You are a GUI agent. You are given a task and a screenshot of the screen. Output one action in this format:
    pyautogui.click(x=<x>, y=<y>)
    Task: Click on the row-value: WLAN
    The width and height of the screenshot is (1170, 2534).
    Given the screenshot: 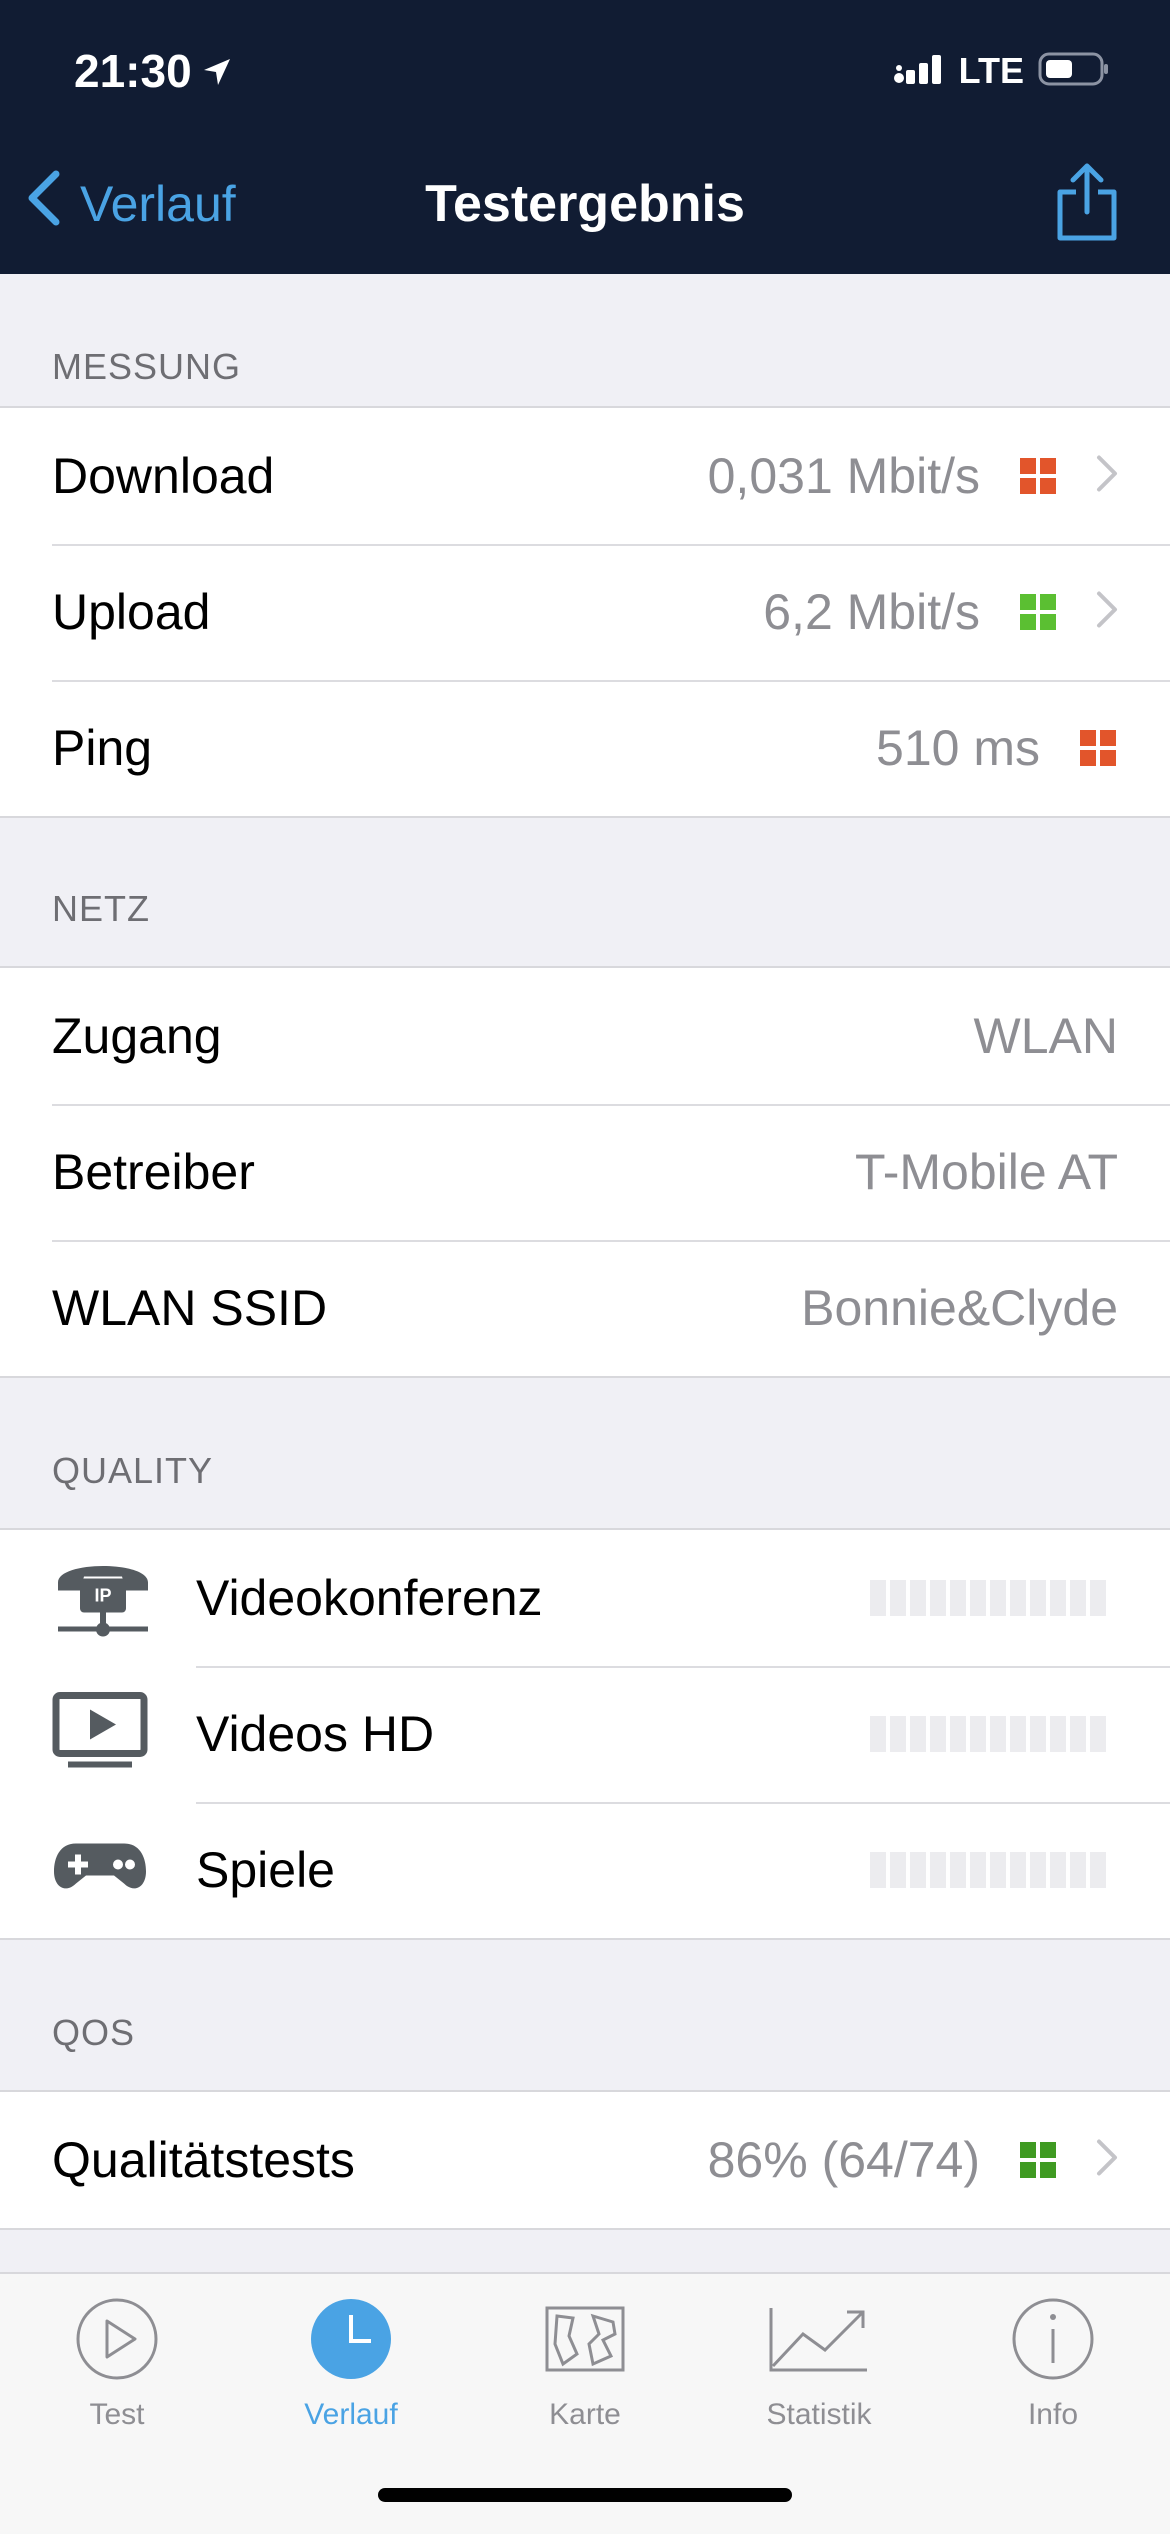 What is the action you would take?
    pyautogui.click(x=1045, y=1036)
    